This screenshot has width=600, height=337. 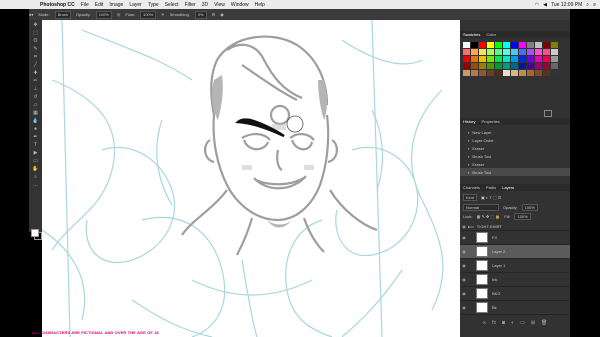 What do you see at coordinates (35, 88) in the screenshot?
I see `stamp-tool-icon: ⊥` at bounding box center [35, 88].